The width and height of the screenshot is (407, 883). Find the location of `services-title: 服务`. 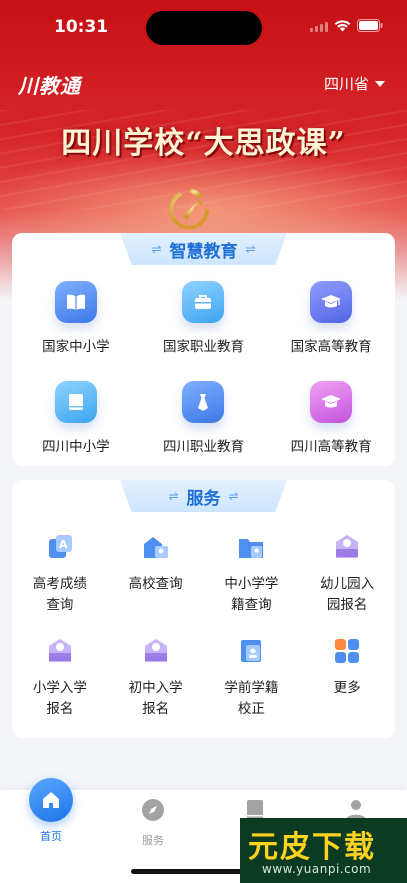

services-title: 服务 is located at coordinates (203, 498).